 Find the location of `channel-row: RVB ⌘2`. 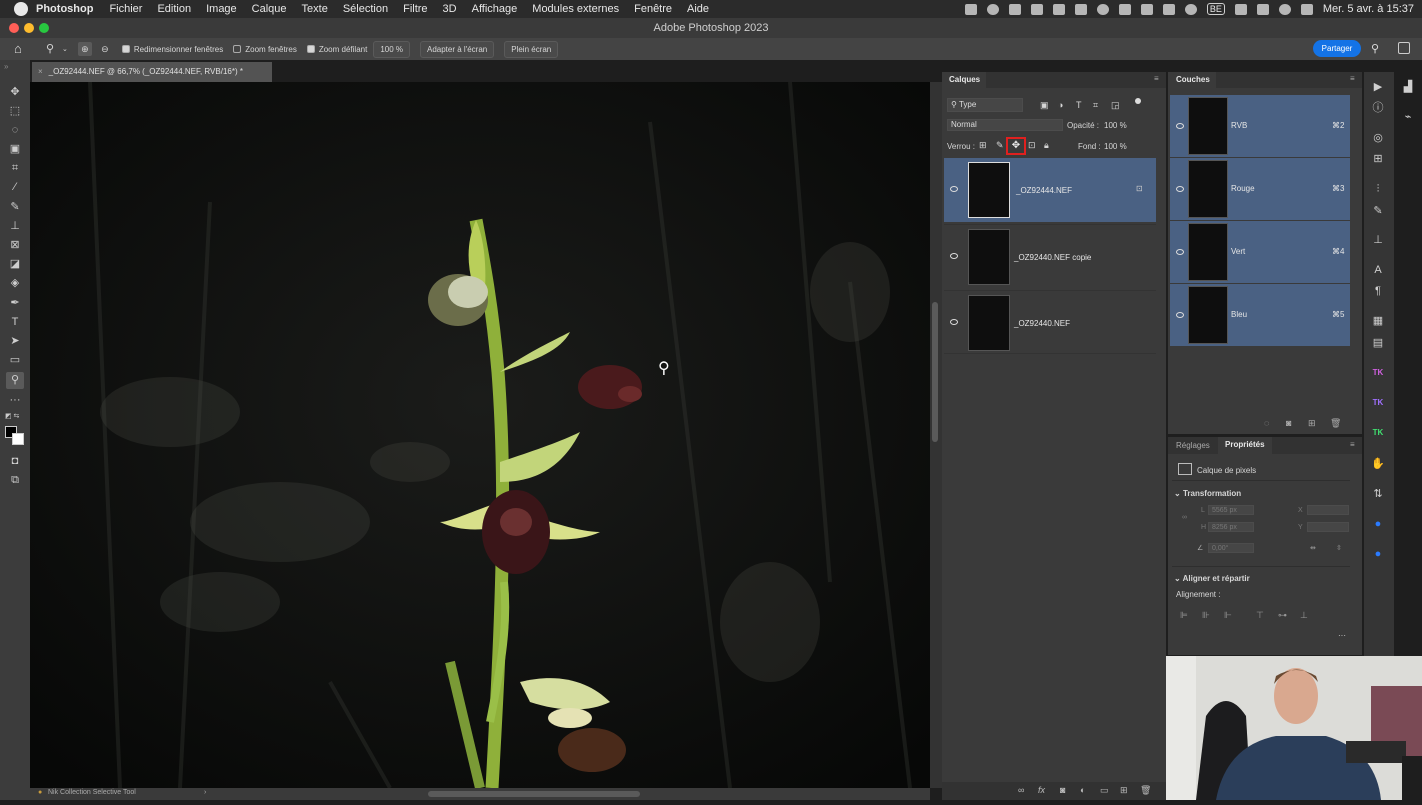

channel-row: RVB ⌘2 is located at coordinates (1260, 126).